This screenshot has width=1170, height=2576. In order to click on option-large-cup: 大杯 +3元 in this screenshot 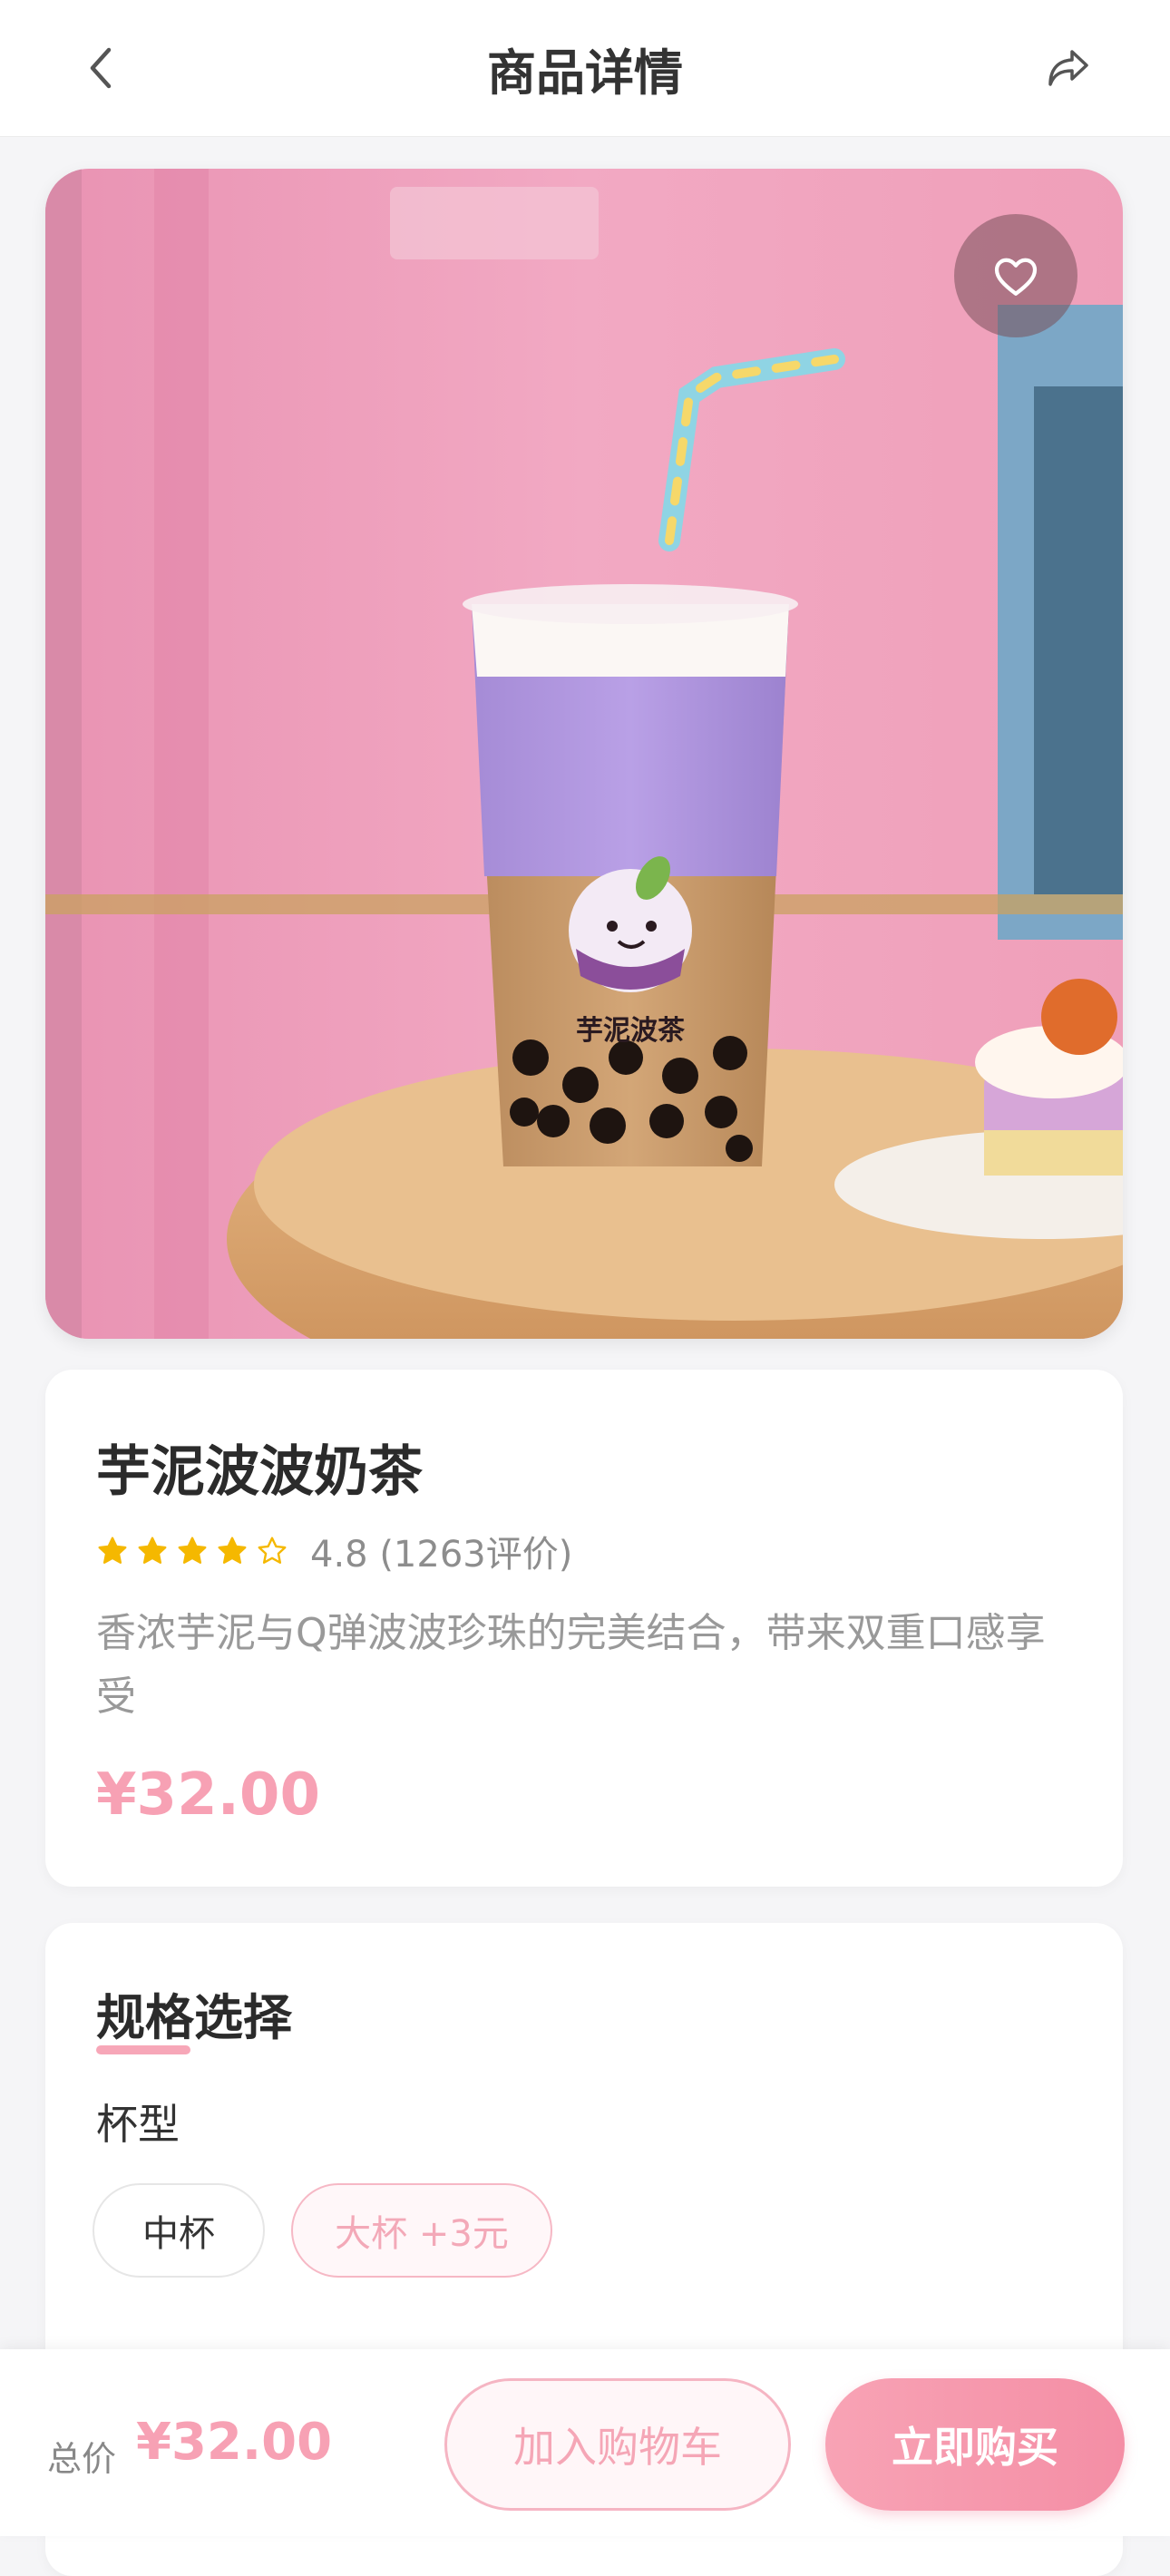, I will do `click(421, 2230)`.